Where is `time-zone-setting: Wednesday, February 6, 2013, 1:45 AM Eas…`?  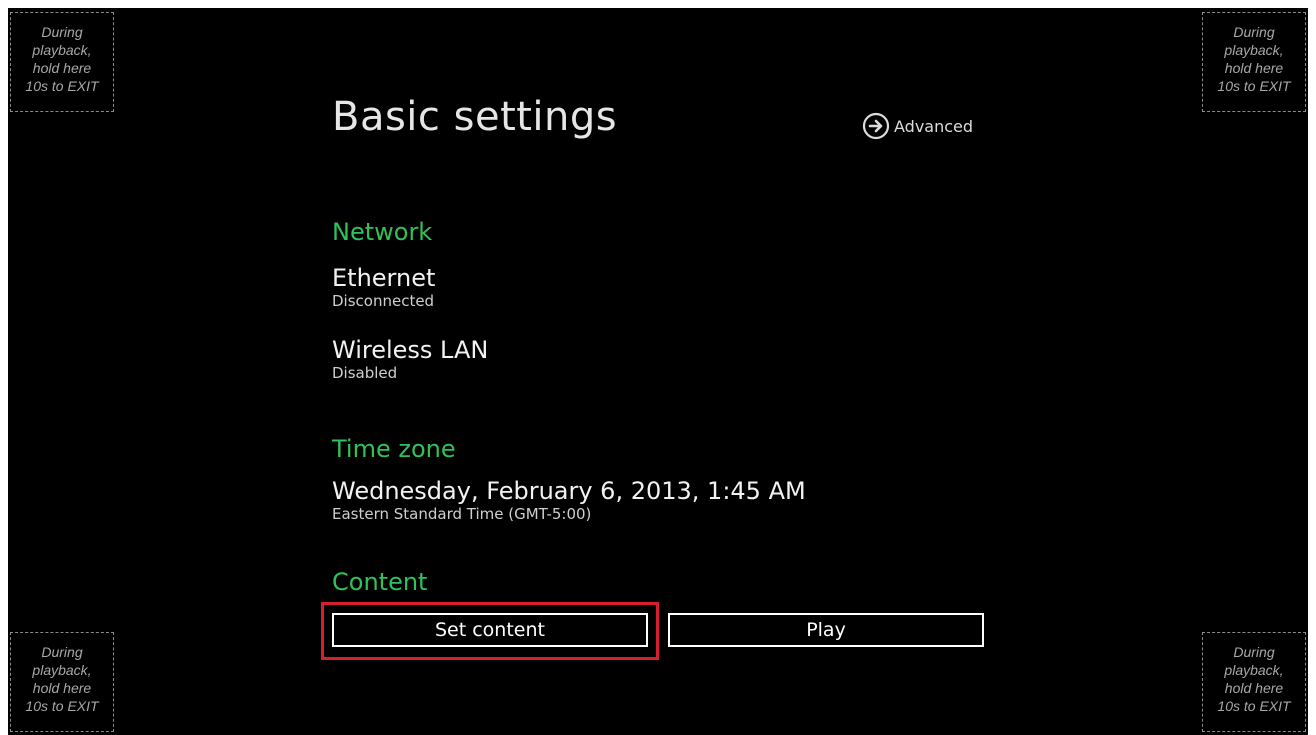
time-zone-setting: Wednesday, February 6, 2013, 1:45 AM Eas… is located at coordinates (569, 500).